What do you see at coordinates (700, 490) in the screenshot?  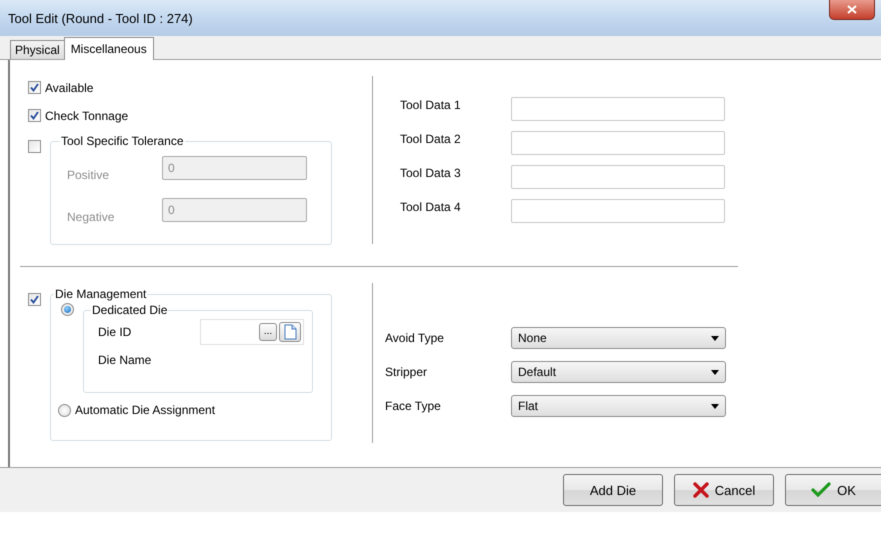 I see `cross-icon` at bounding box center [700, 490].